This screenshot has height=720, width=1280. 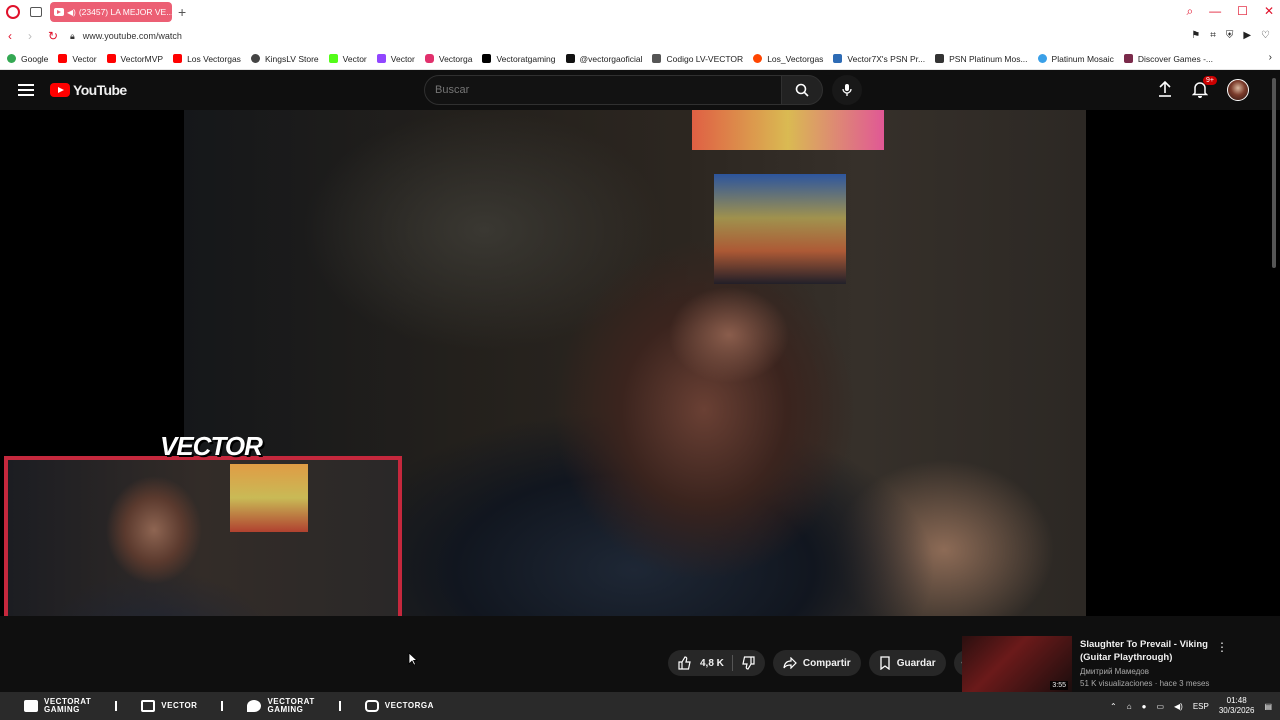 I want to click on bookmark-google: Google, so click(x=27, y=59).